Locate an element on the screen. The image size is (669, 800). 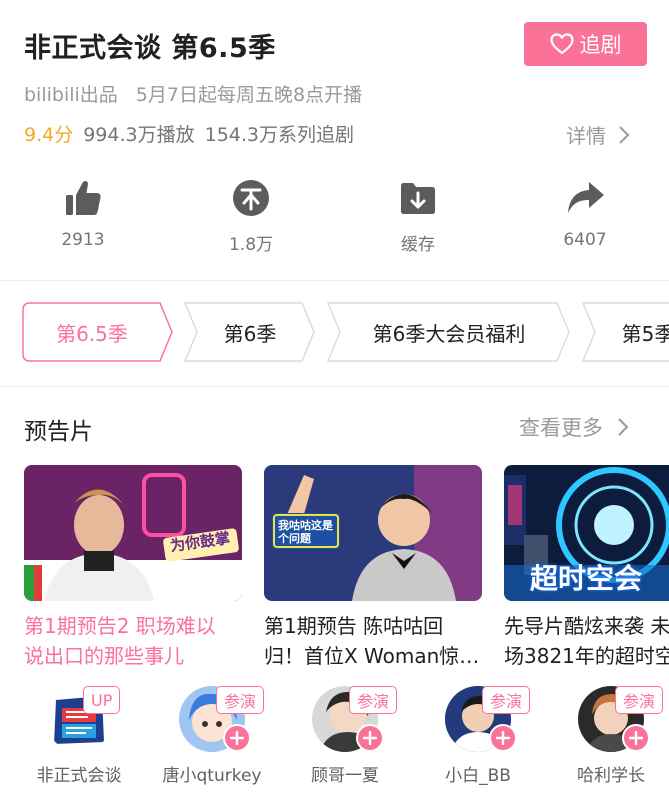
trailer-card: 为你鼓掌 第1期预告2 职场难以 说出口的那些事儿 is located at coordinates (133, 568).